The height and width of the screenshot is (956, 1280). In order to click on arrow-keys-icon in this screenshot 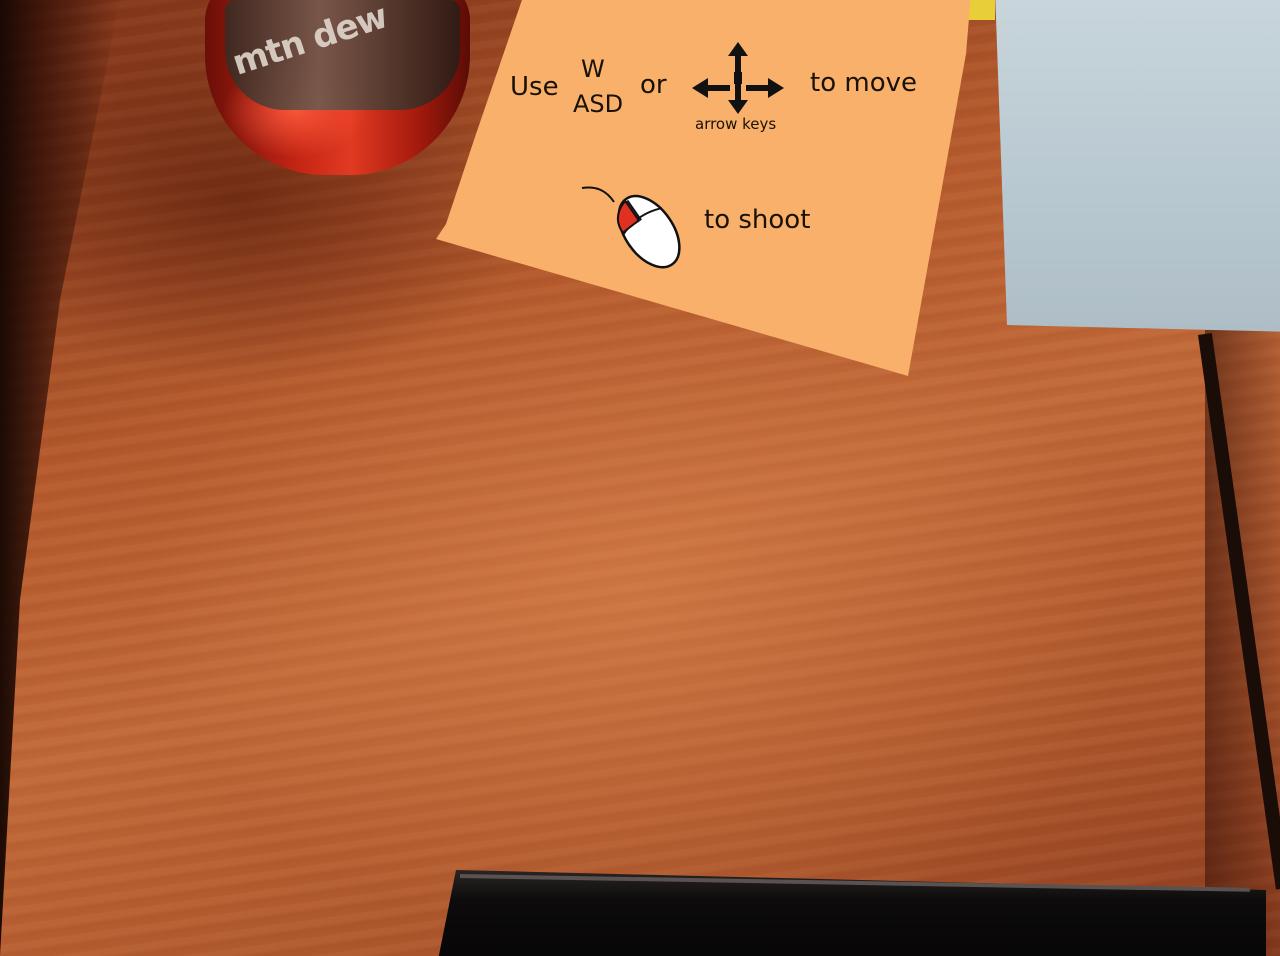, I will do `click(738, 78)`.